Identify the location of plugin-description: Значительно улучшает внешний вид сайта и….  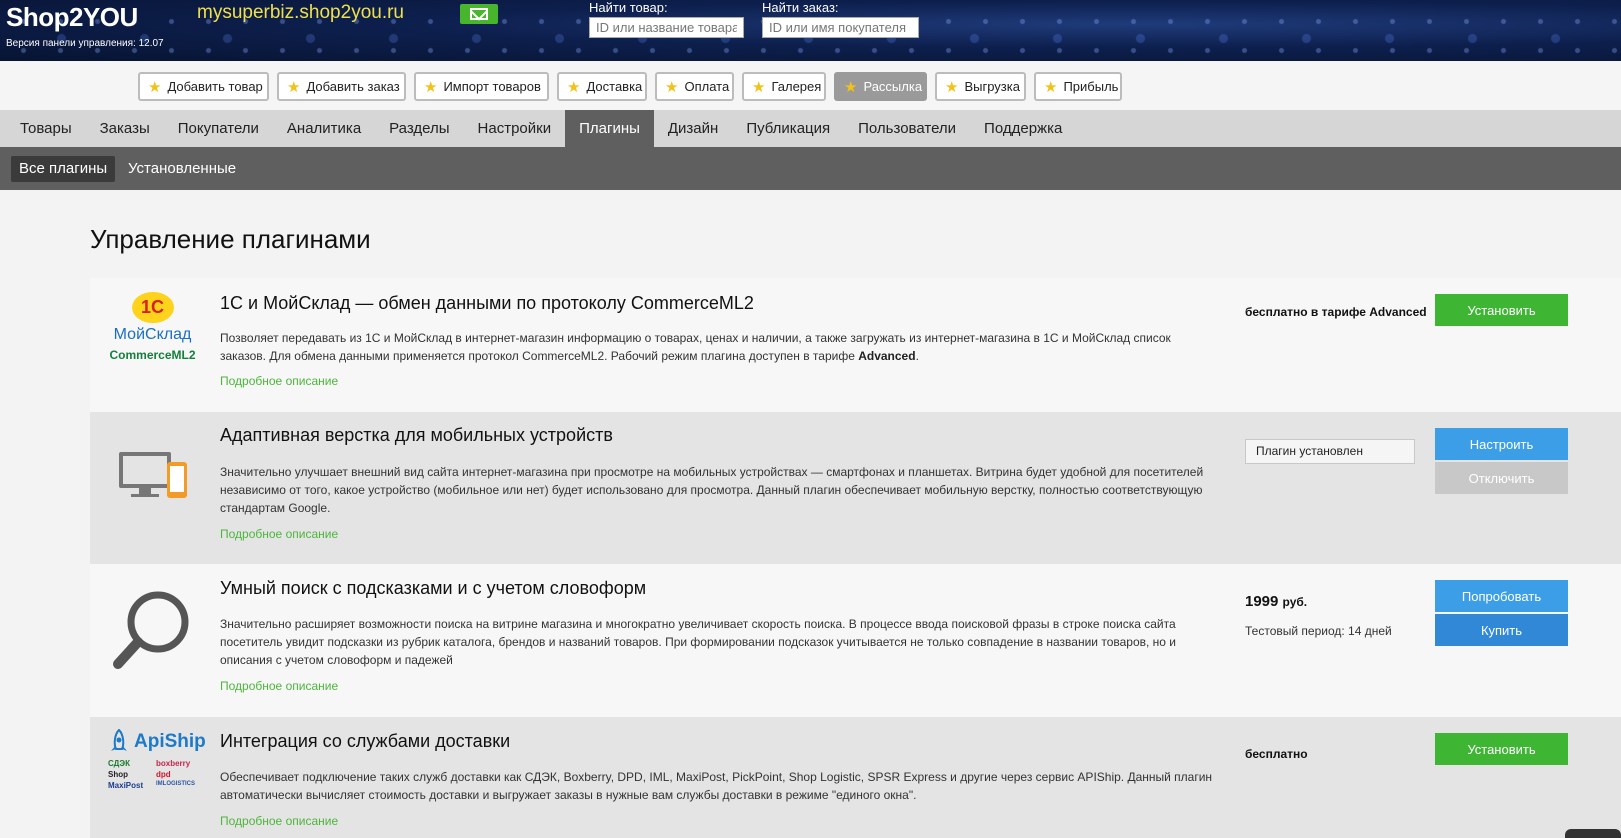
(712, 490).